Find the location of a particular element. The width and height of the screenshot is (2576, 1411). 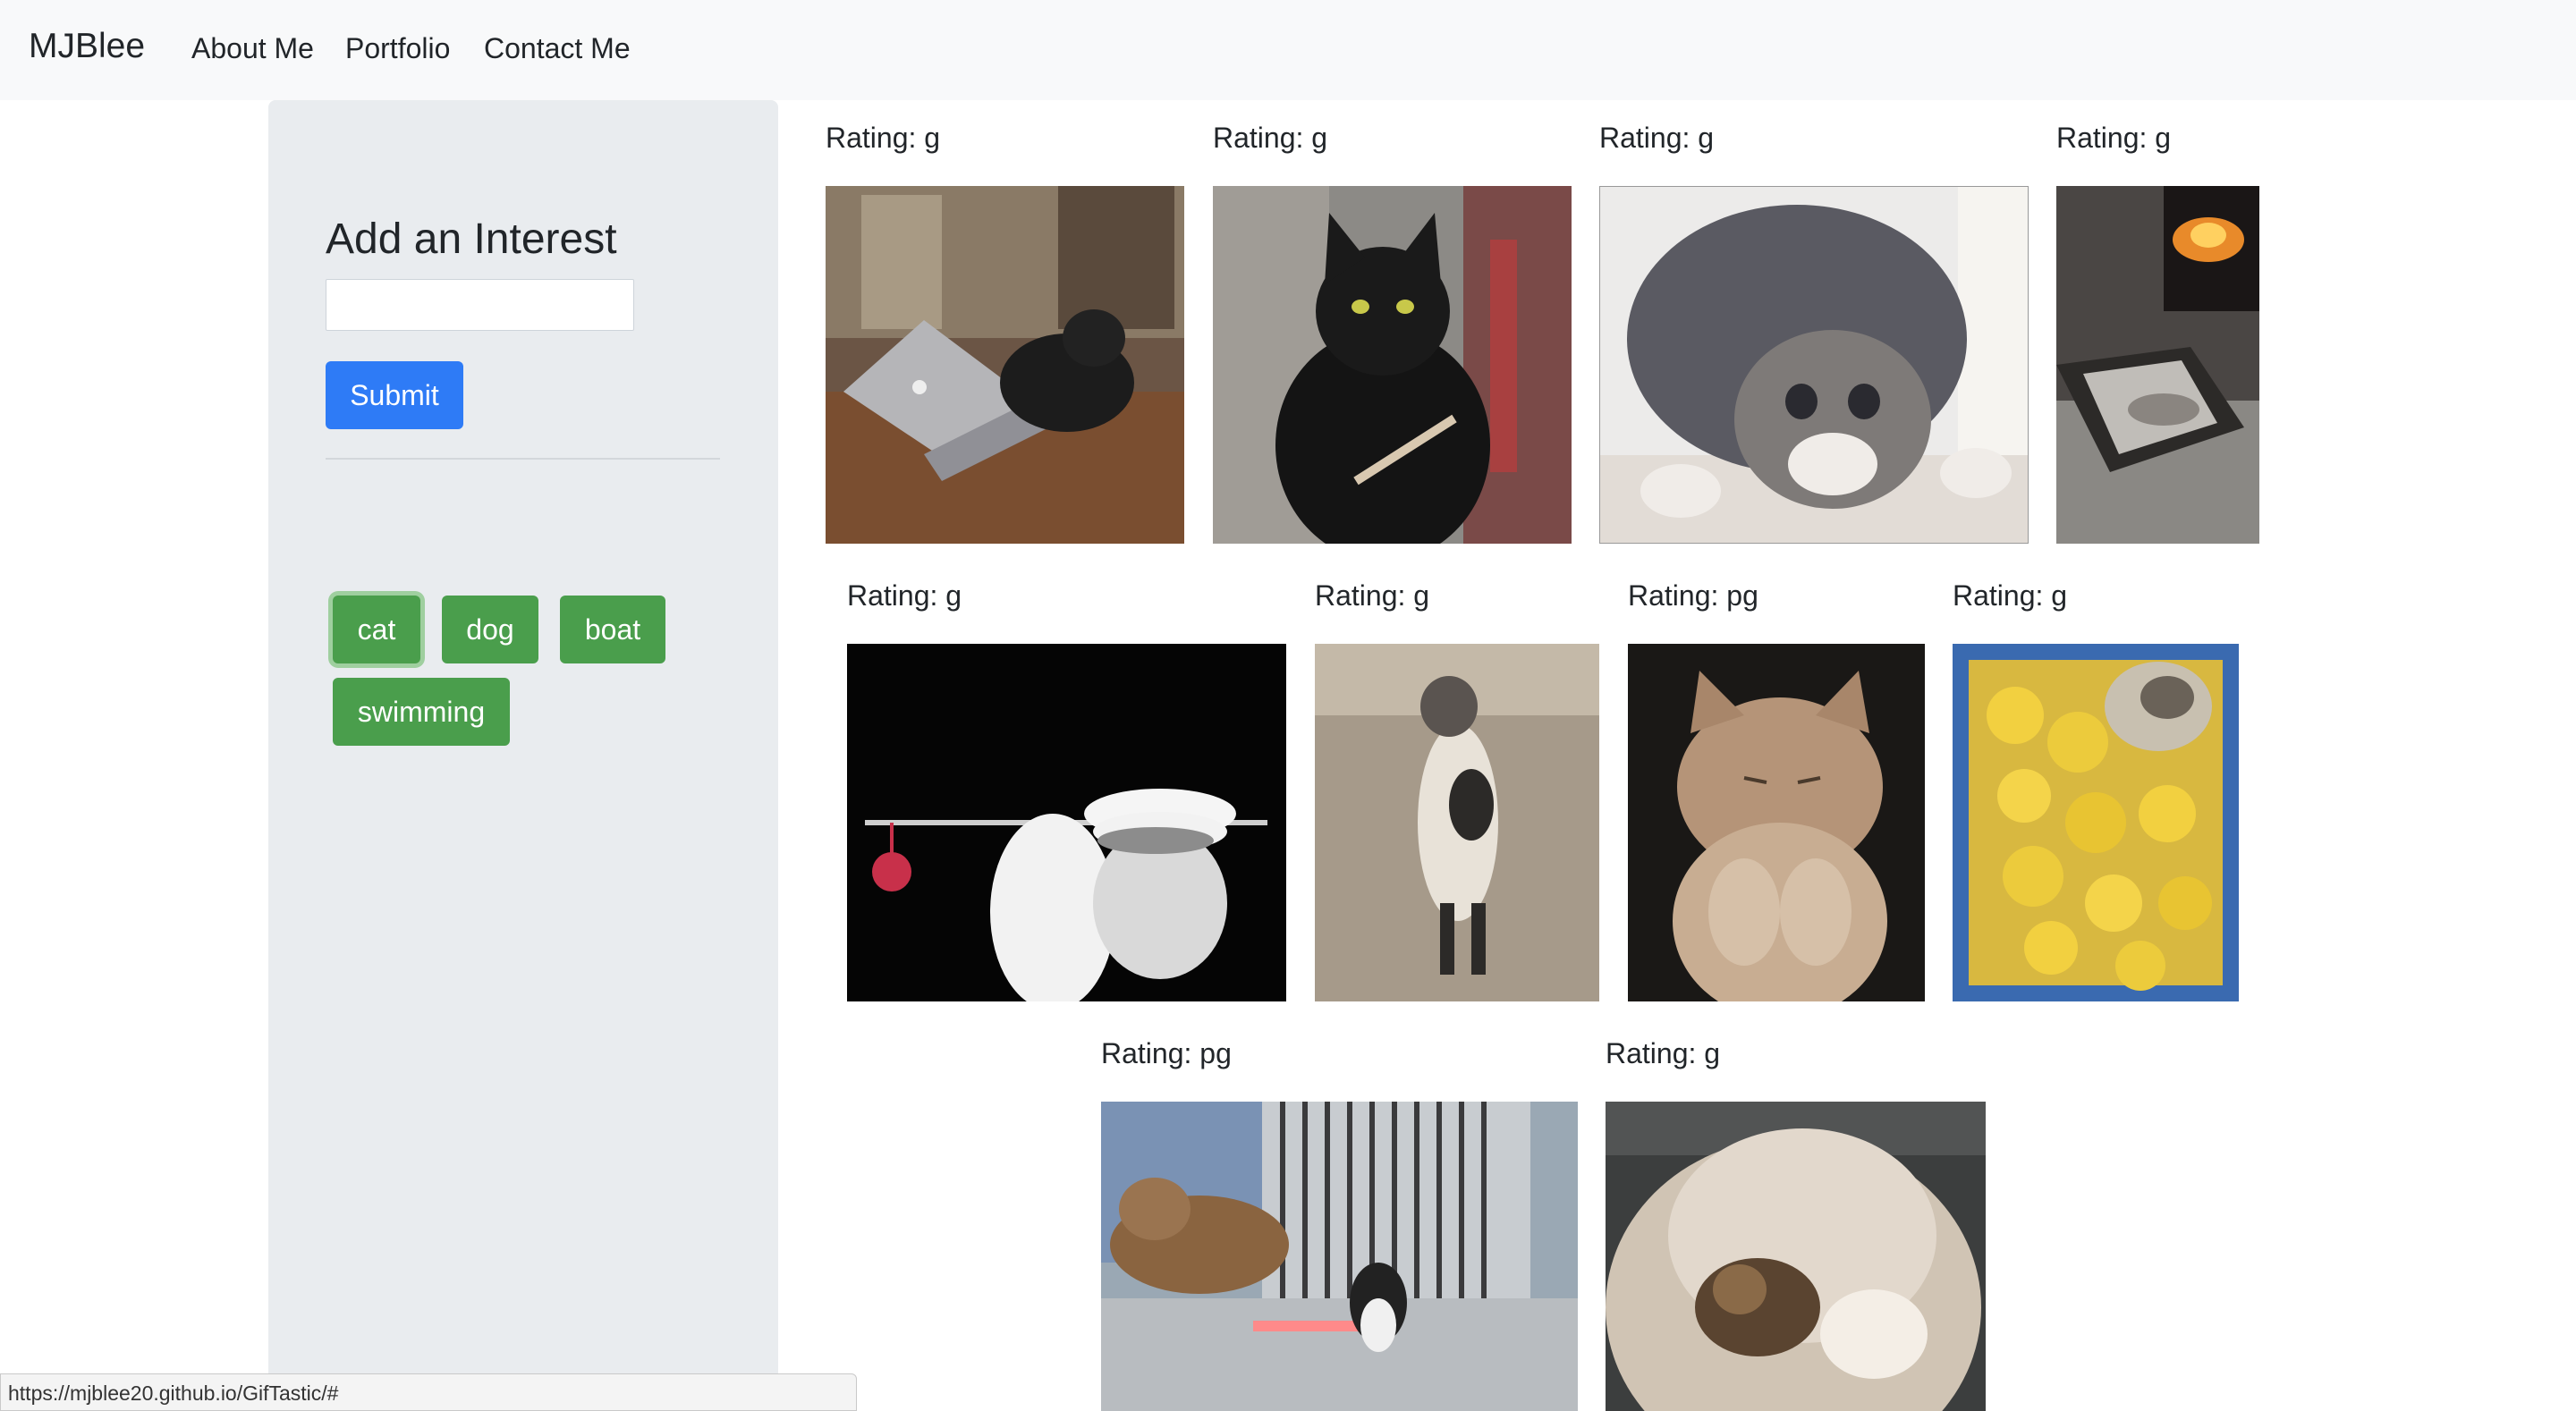

cat-crouching-gif is located at coordinates (1814, 365).